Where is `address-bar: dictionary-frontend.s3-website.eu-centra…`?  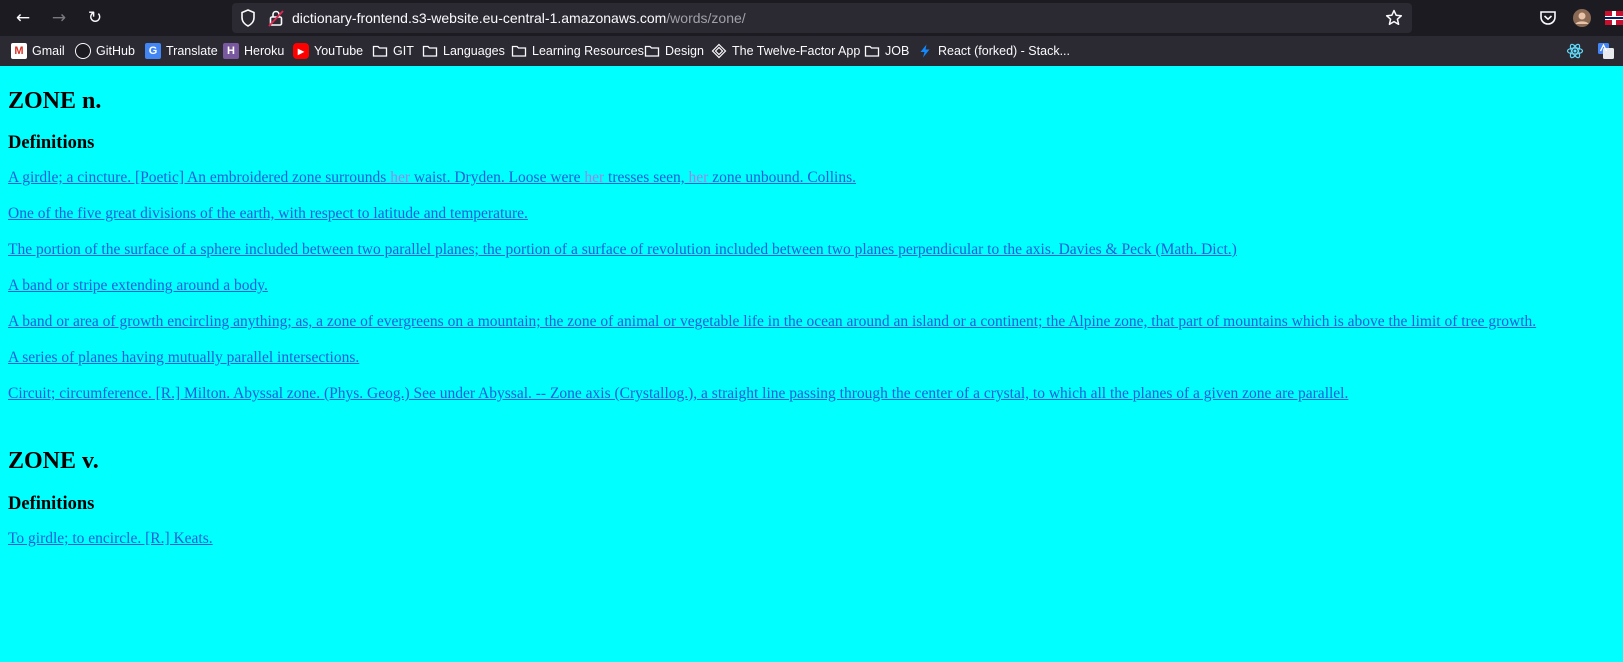 address-bar: dictionary-frontend.s3-website.eu-centra… is located at coordinates (822, 18).